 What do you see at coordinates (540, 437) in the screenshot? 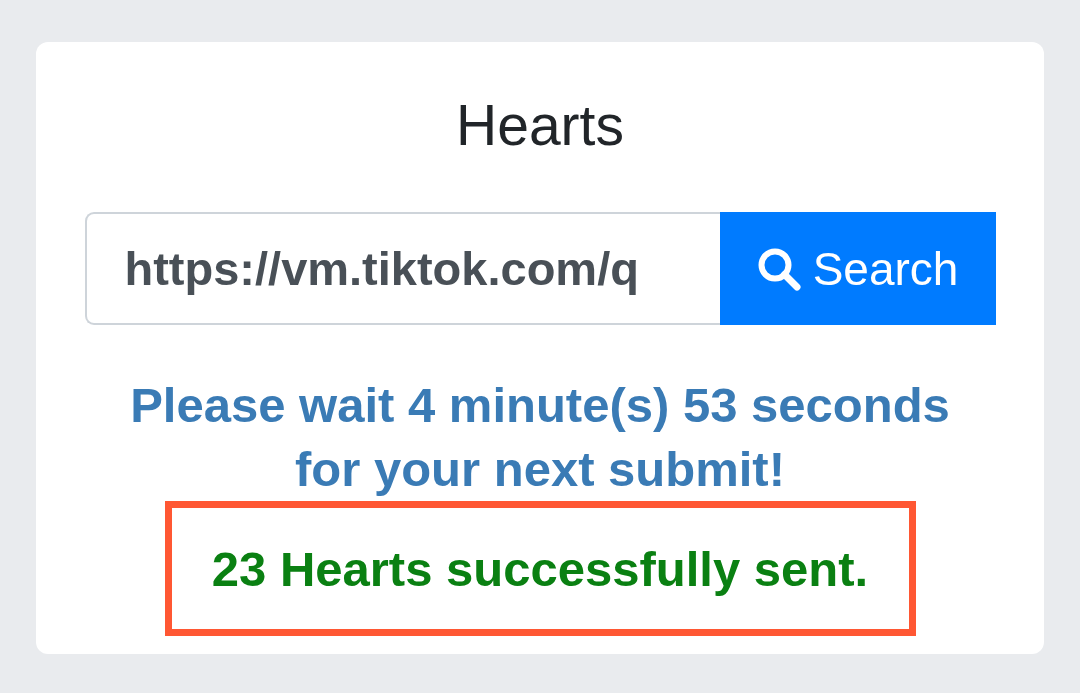
I see `wait-message: Please wait 4 minute(s) 53 seconds for your next submit!` at bounding box center [540, 437].